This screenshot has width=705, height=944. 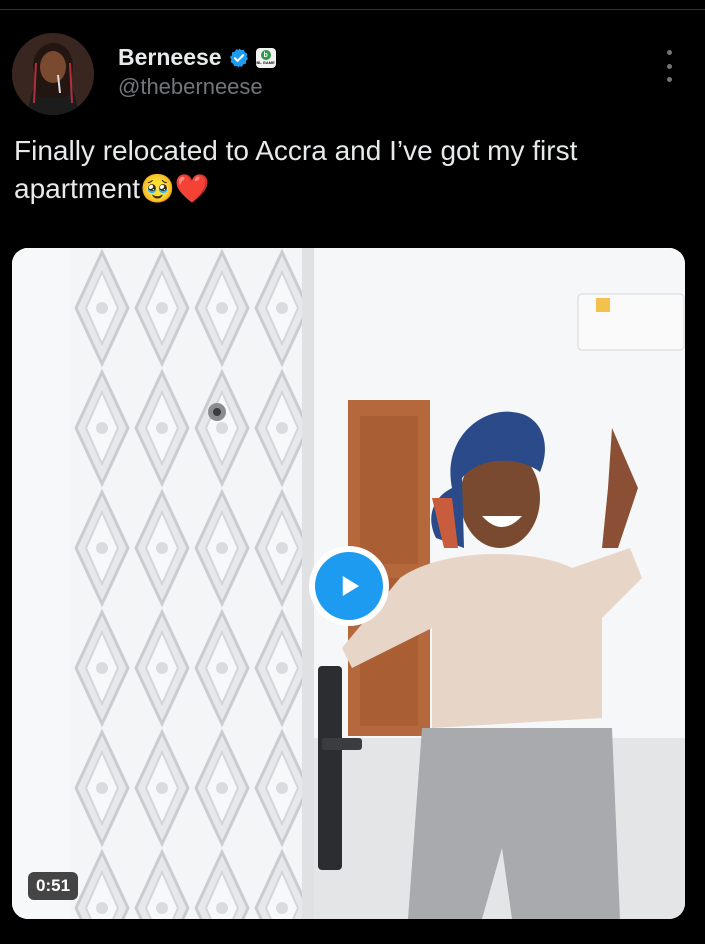 I want to click on affiliate-logo-icon: b, so click(x=265, y=55).